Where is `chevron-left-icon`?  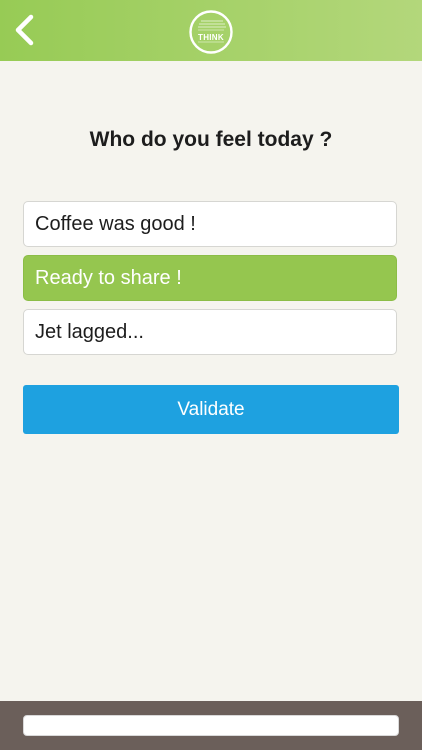
chevron-left-icon is located at coordinates (24, 30).